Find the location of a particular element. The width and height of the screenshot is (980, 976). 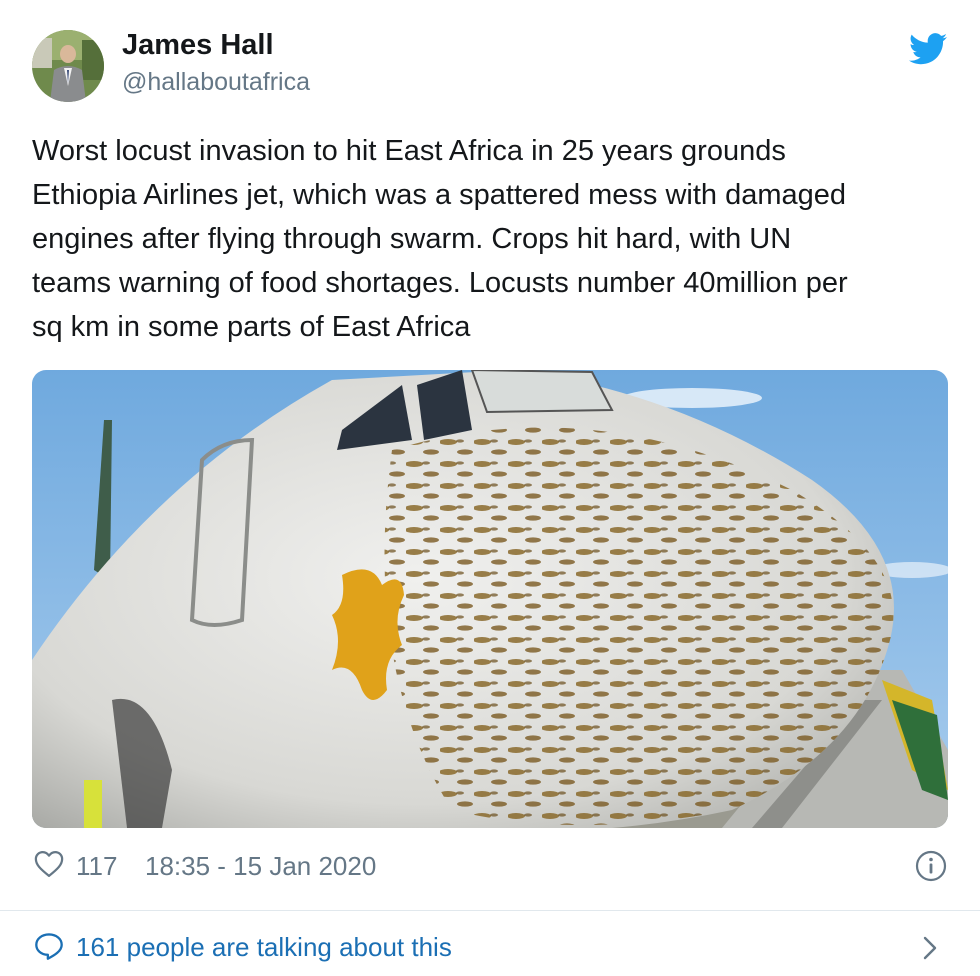

info-icon is located at coordinates (931, 866).